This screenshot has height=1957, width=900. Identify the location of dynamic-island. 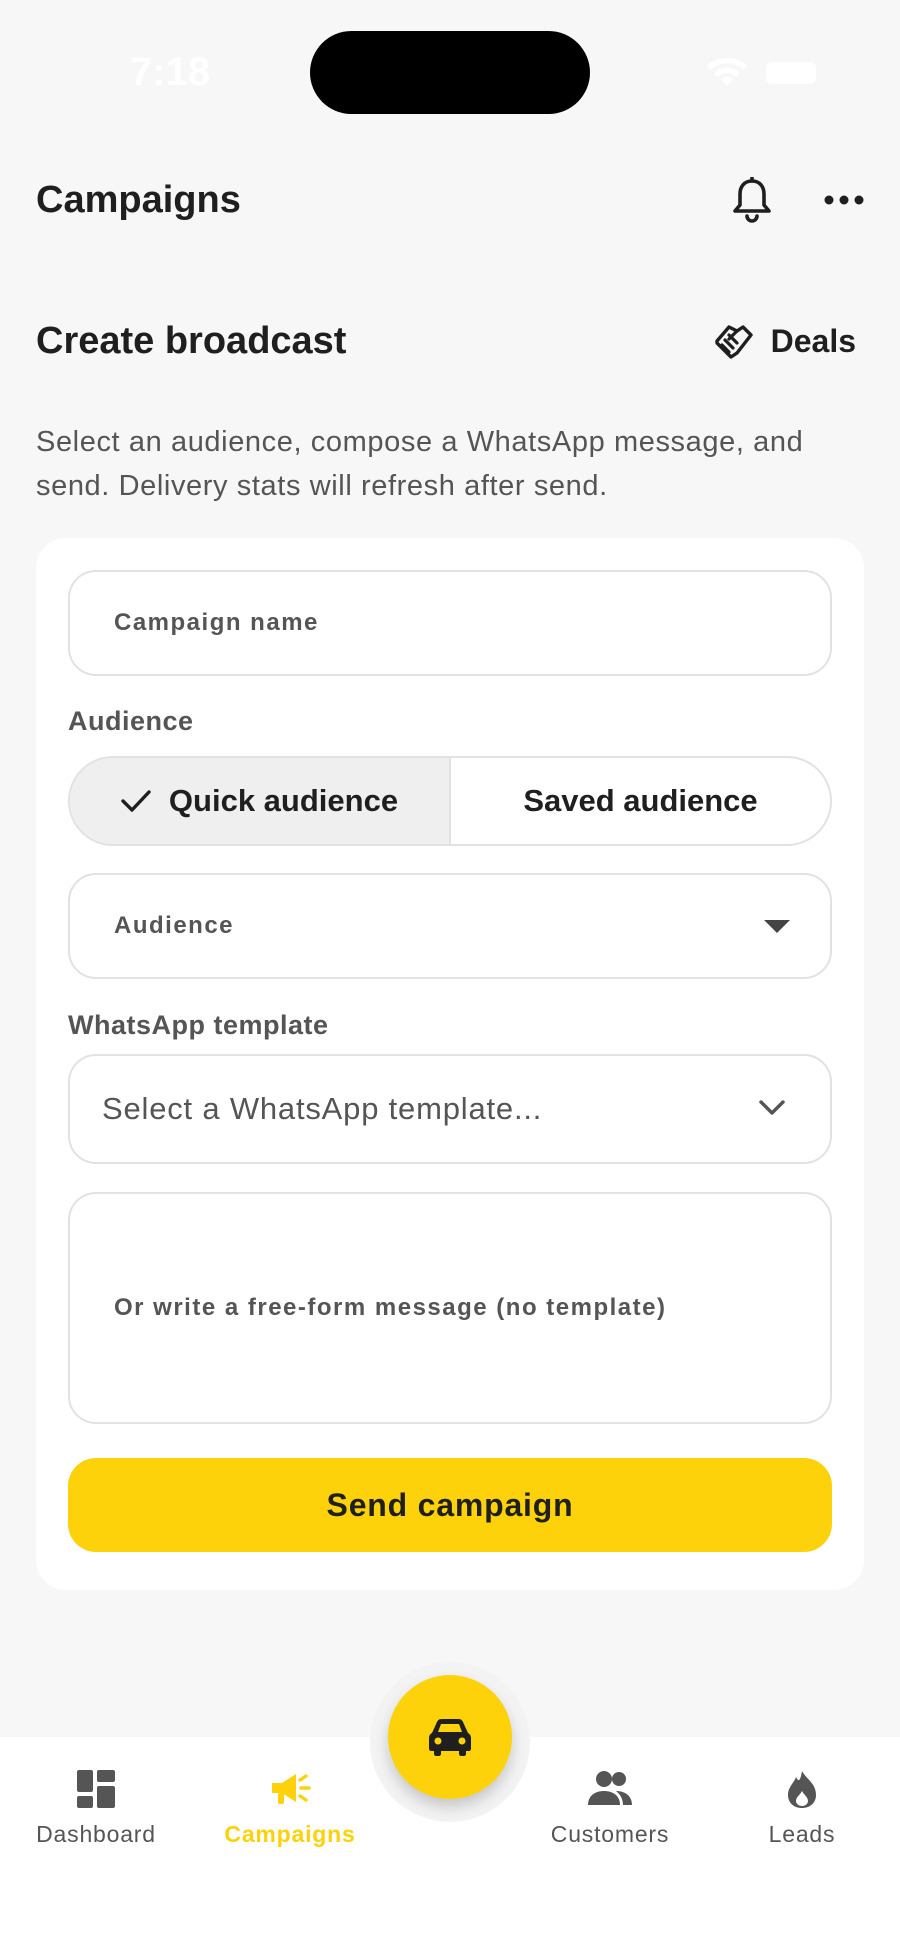
(450, 72).